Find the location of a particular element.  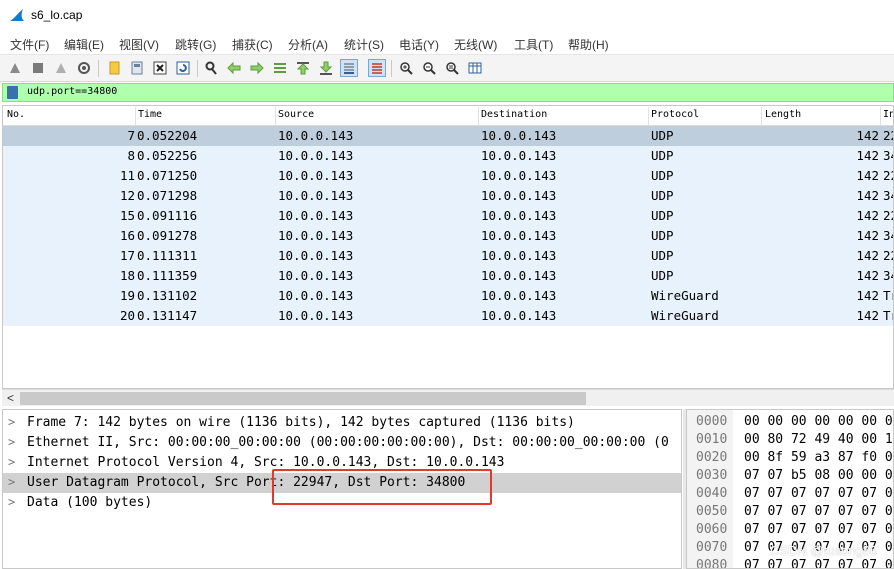

save-file-icon is located at coordinates (137, 68).